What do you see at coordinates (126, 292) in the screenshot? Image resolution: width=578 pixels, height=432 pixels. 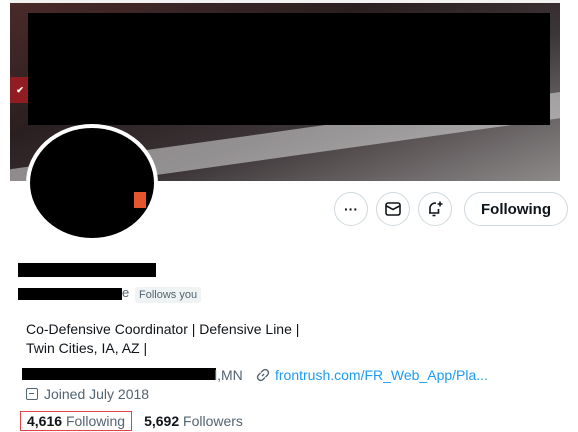 I see `handle-text: e` at bounding box center [126, 292].